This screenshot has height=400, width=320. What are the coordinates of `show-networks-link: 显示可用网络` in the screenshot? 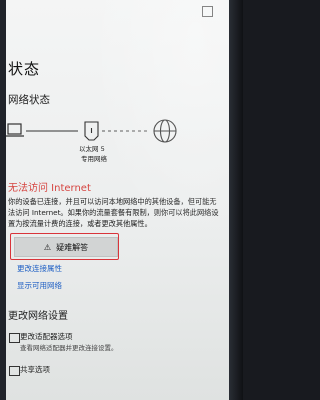 It's located at (39, 285).